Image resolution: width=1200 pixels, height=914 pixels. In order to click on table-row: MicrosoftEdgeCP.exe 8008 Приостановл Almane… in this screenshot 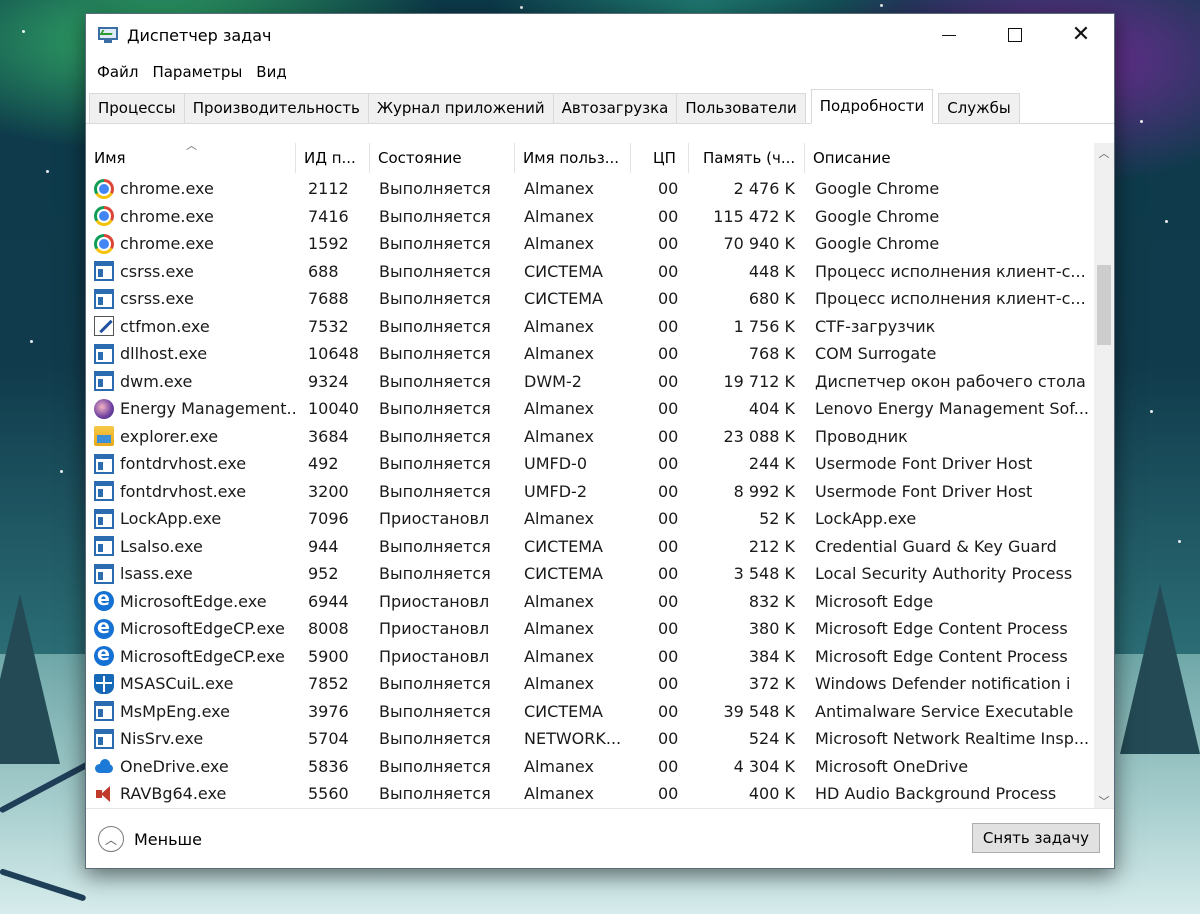, I will do `click(591, 629)`.